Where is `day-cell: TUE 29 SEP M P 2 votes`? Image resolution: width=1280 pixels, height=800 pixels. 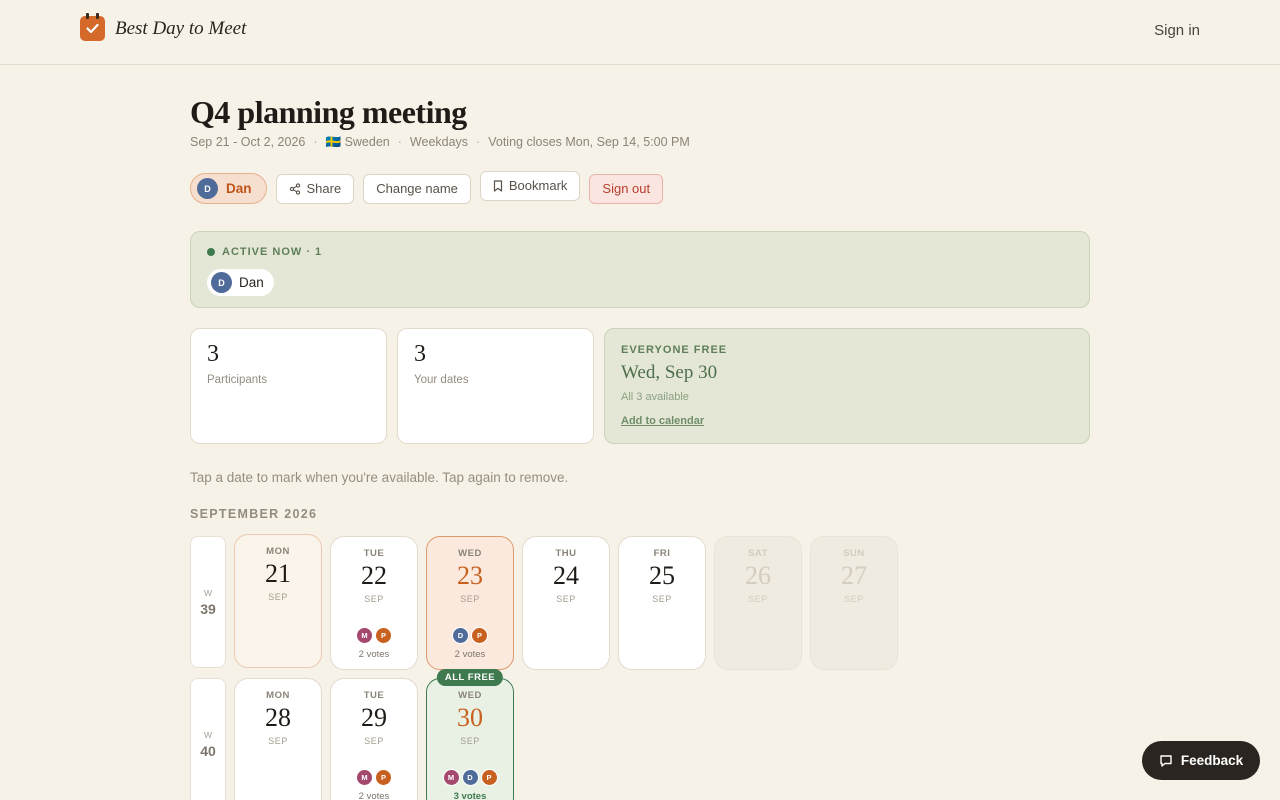 day-cell: TUE 29 SEP M P 2 votes is located at coordinates (374, 739).